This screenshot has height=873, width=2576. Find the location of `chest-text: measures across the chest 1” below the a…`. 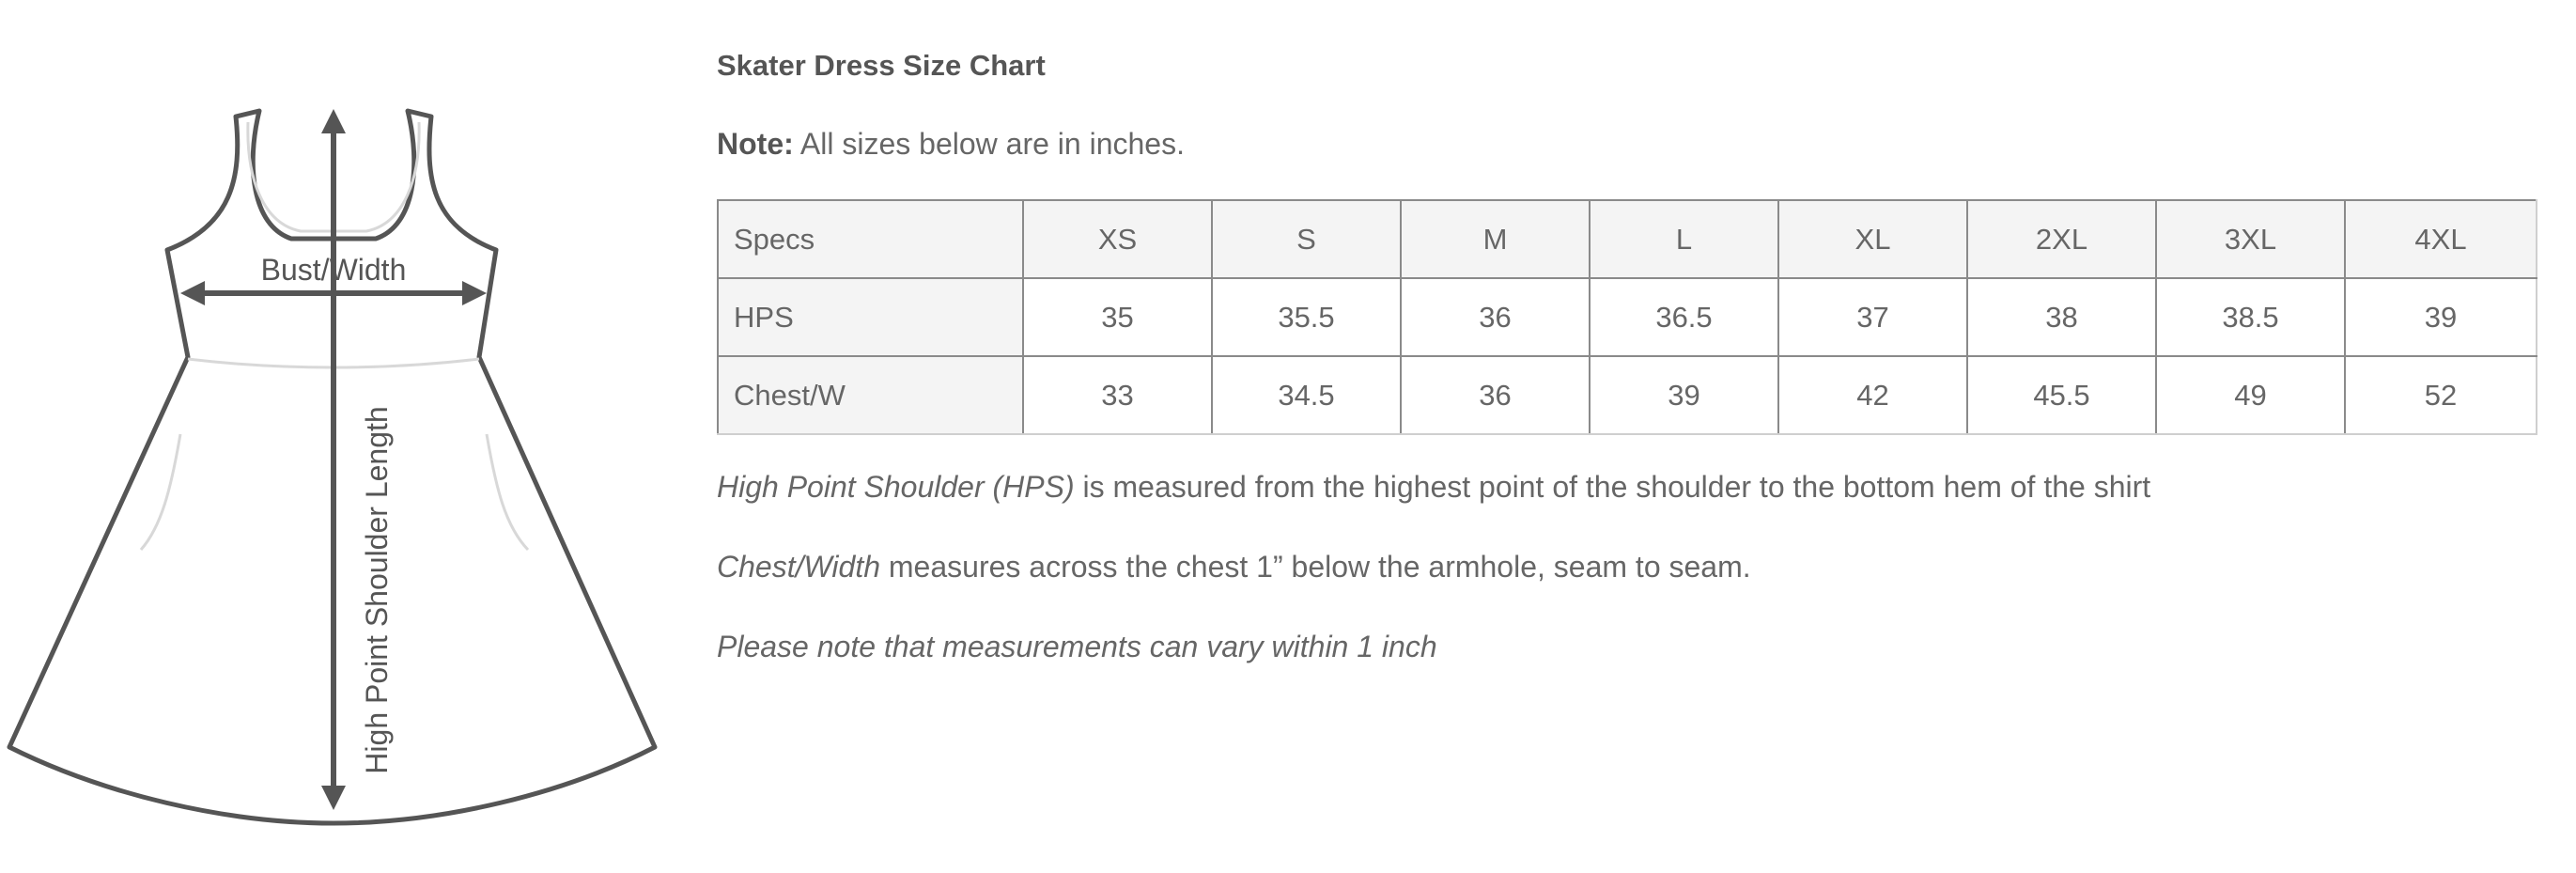

chest-text: measures across the chest 1” below the a… is located at coordinates (1316, 567).